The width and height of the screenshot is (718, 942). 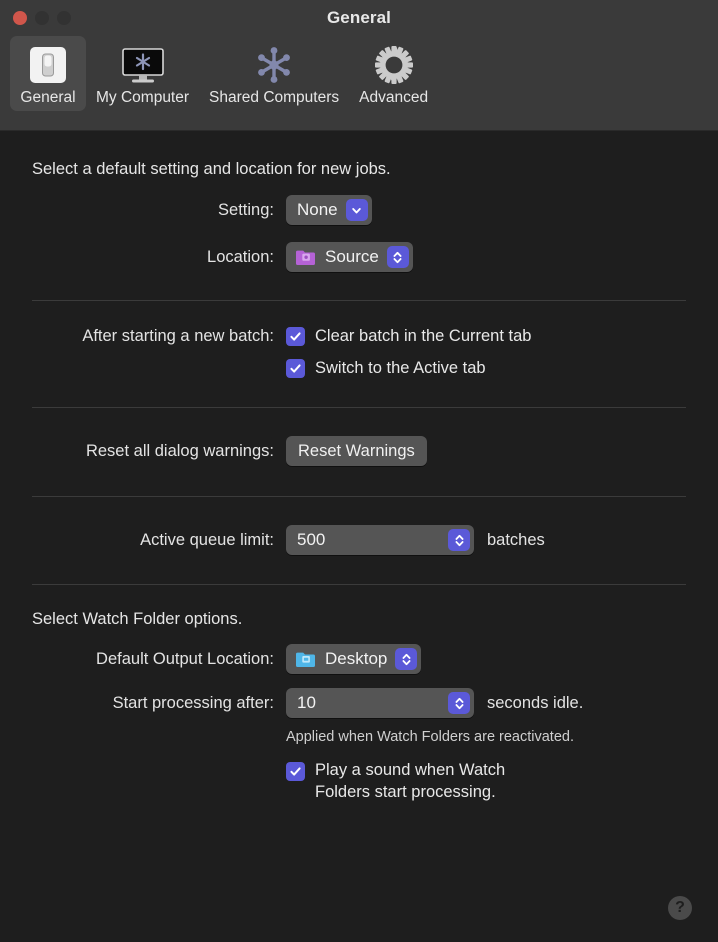 I want to click on light-switch-icon, so click(x=48, y=65).